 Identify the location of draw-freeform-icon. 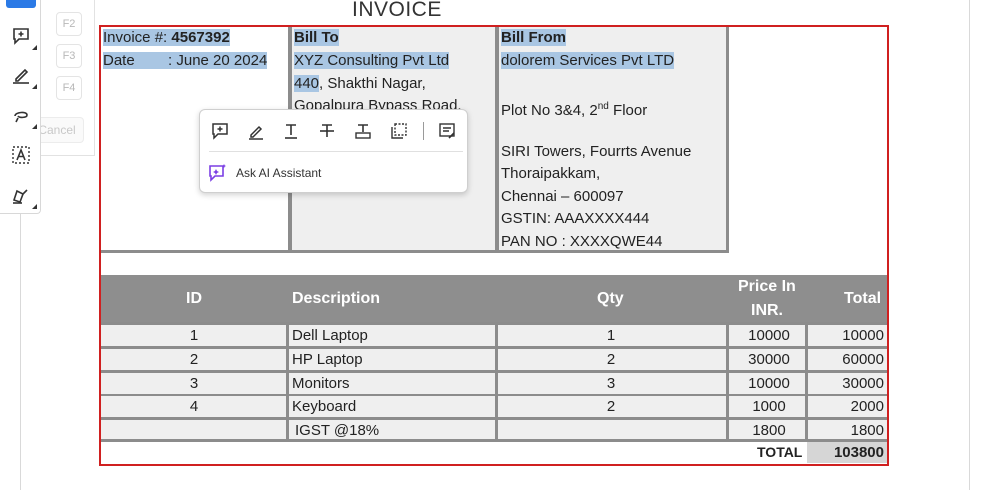
(22, 115).